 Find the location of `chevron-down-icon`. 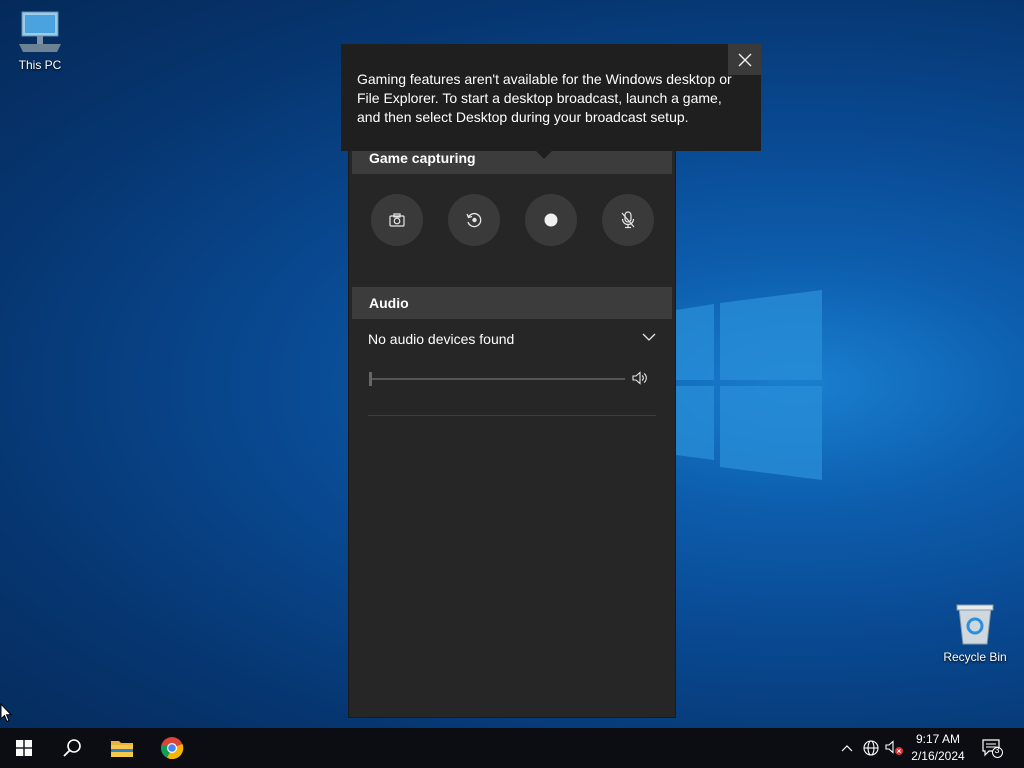

chevron-down-icon is located at coordinates (649, 337).